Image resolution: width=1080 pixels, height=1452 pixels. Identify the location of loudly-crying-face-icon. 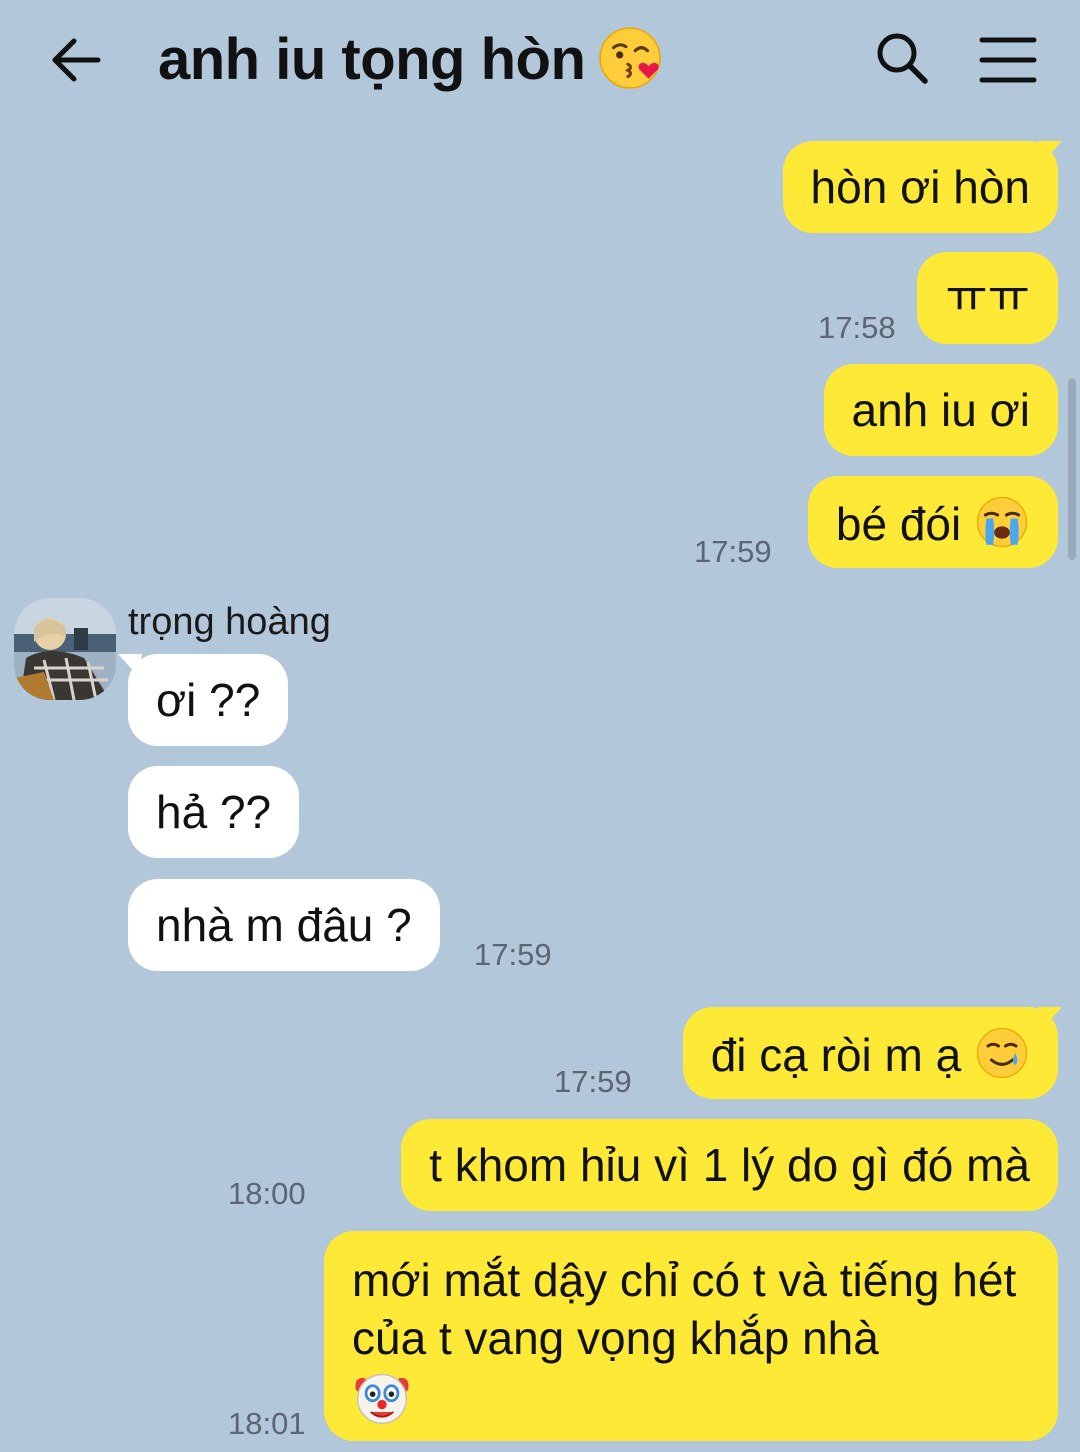
(1002, 522).